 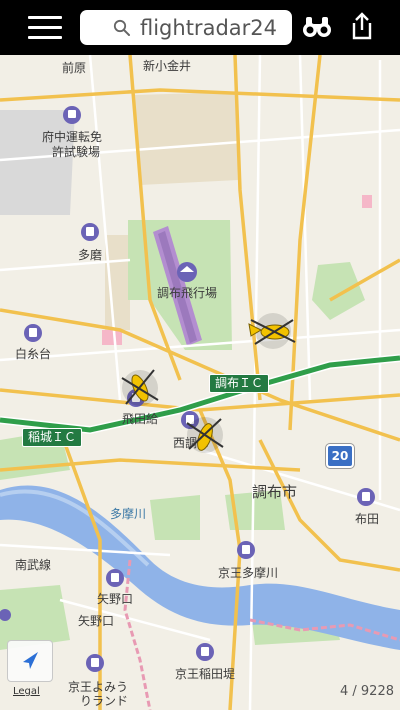 What do you see at coordinates (90, 255) in the screenshot?
I see `label-tama: 多磨` at bounding box center [90, 255].